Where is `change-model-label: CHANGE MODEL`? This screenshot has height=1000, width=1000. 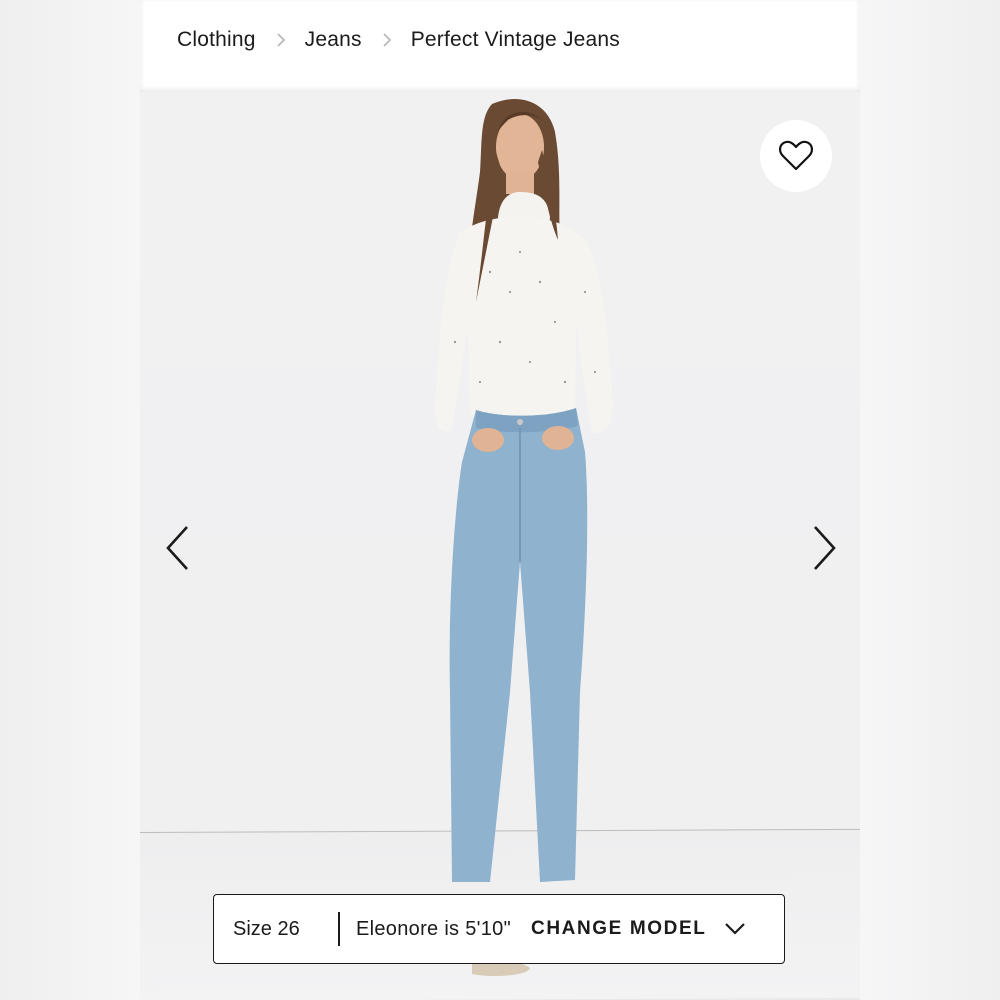
change-model-label: CHANGE MODEL is located at coordinates (619, 928).